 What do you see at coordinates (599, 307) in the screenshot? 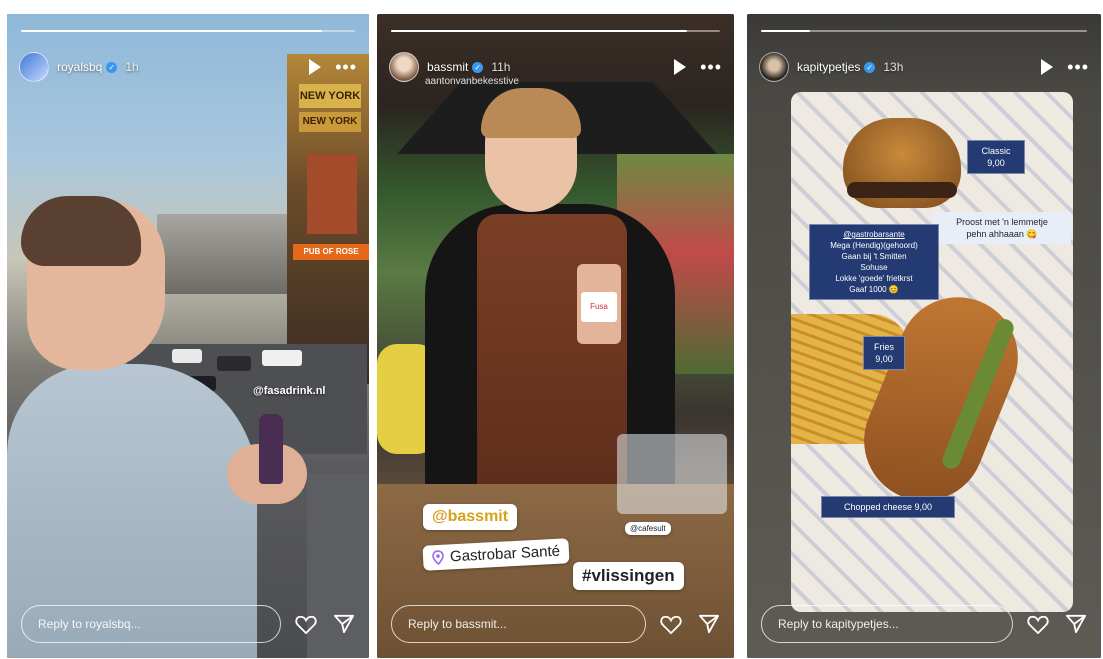
I see `bottle-label: Fusa` at bounding box center [599, 307].